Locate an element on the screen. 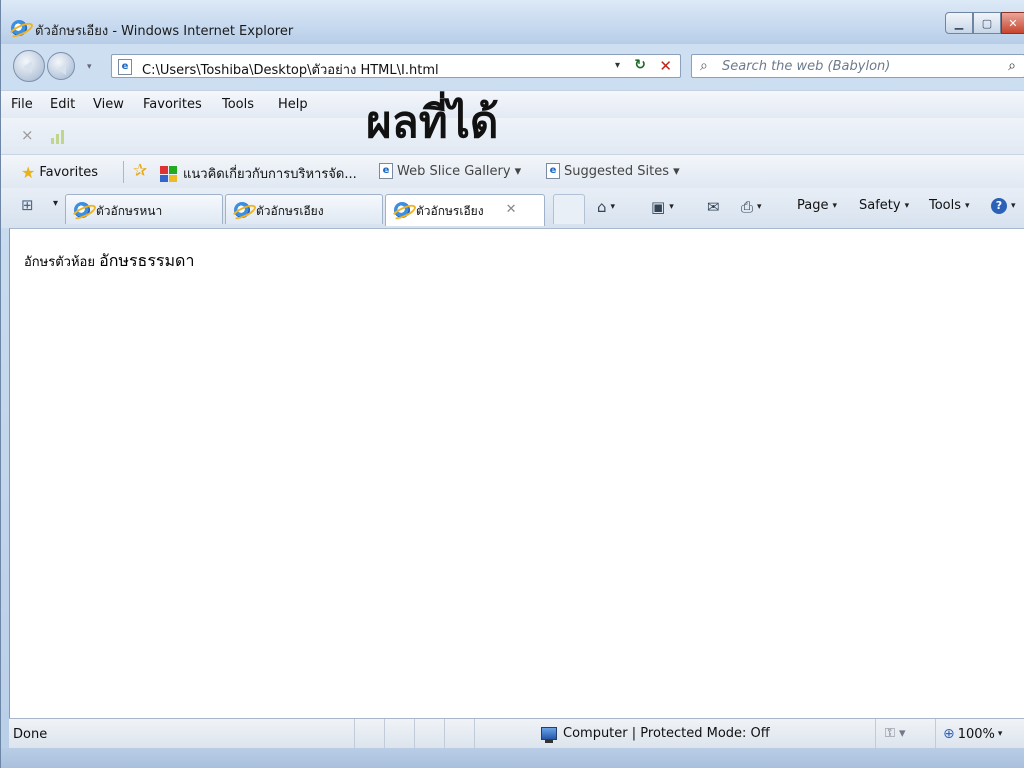  forward-button is located at coordinates (61, 66).